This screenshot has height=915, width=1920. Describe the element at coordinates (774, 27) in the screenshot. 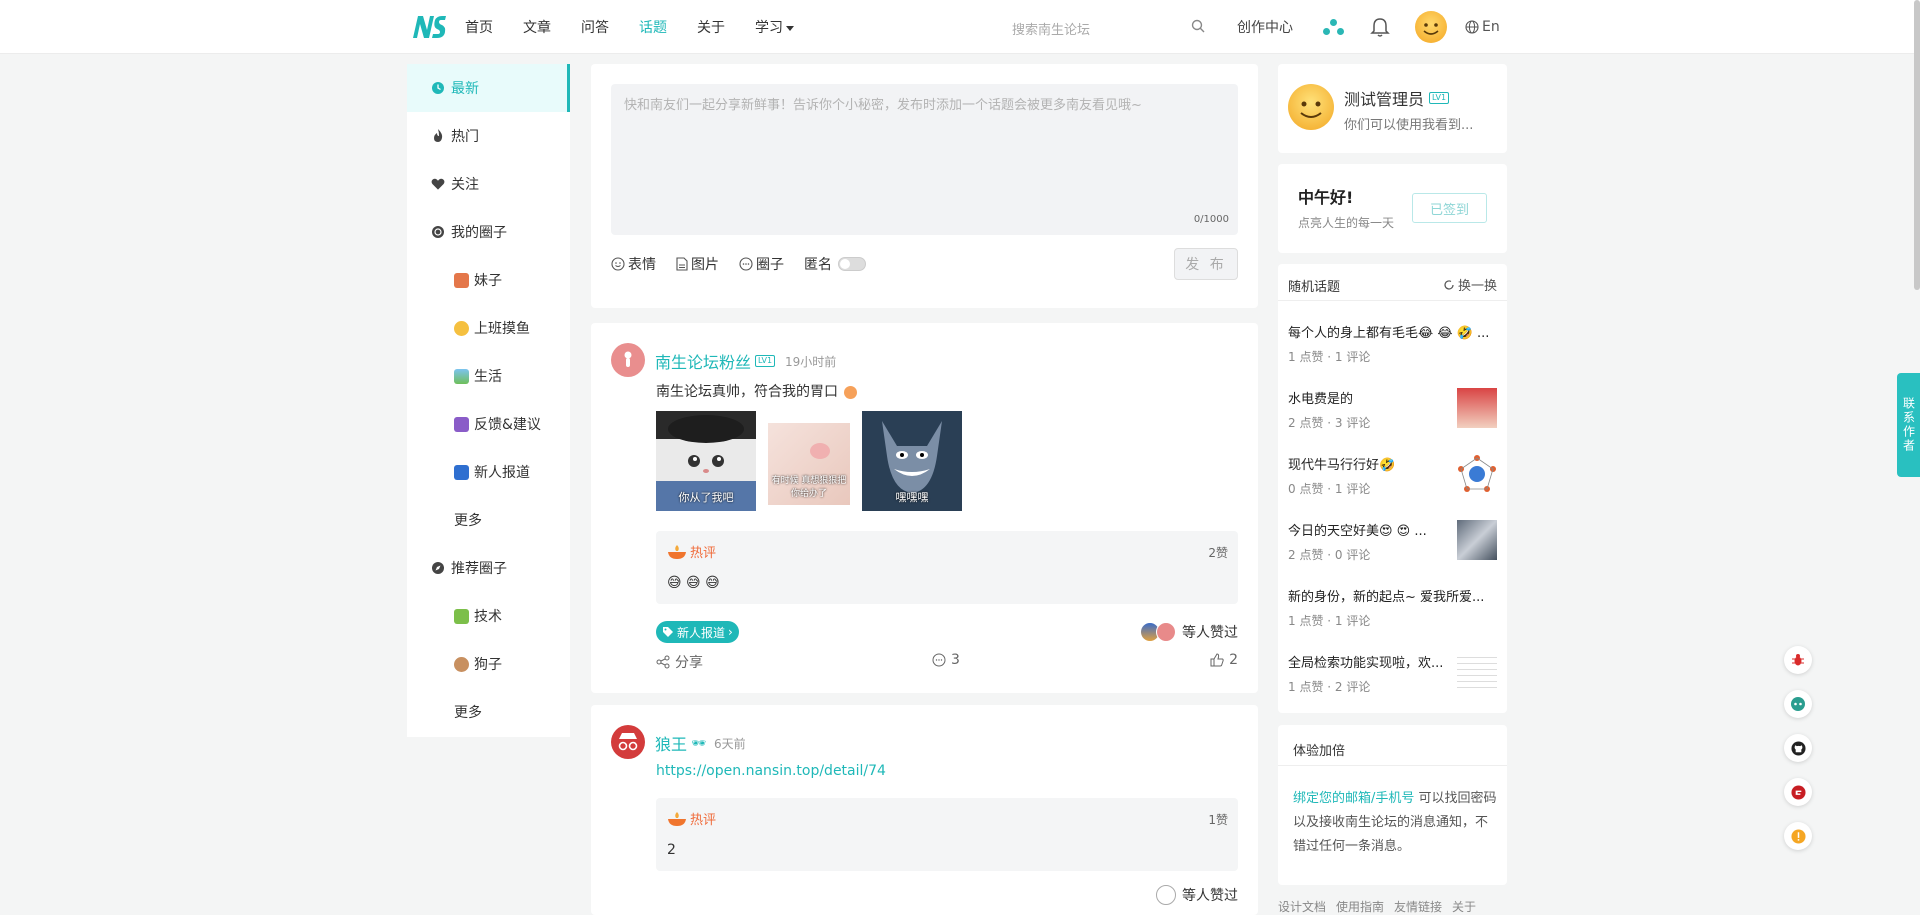

I see `nav-learn-dropdown: 学习` at that location.